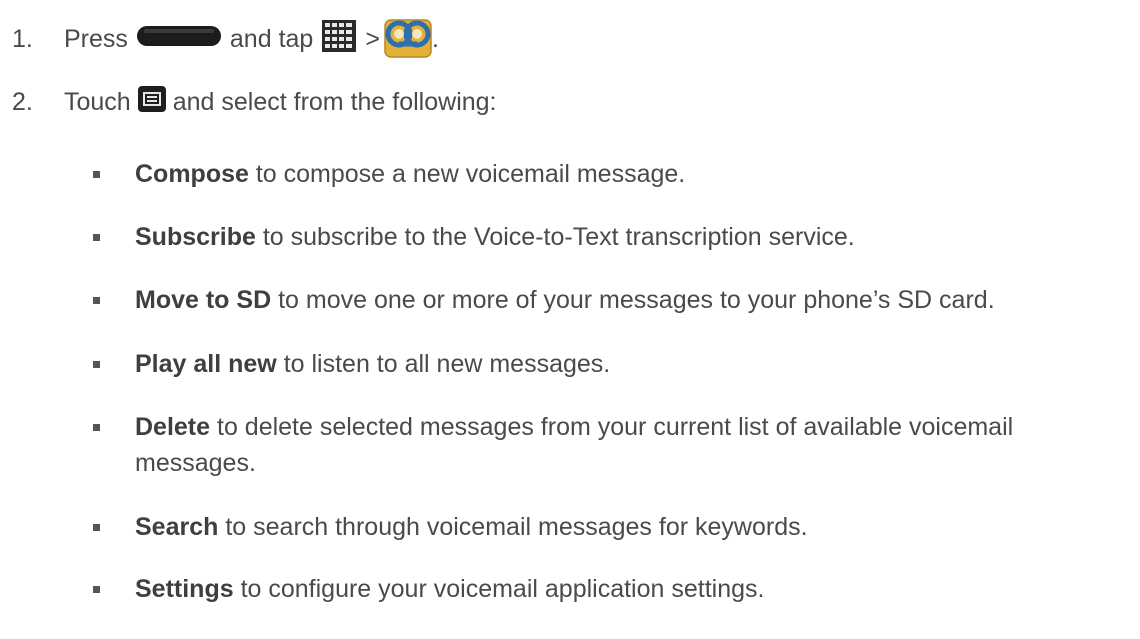 Image resolution: width=1140 pixels, height=639 pixels. Describe the element at coordinates (372, 39) in the screenshot. I see `step-text: >` at that location.